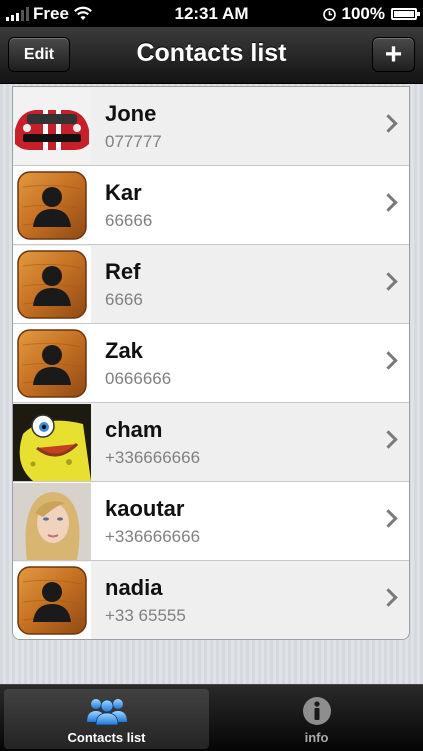  Describe the element at coordinates (145, 508) in the screenshot. I see `contact-name: kaoutar` at that location.